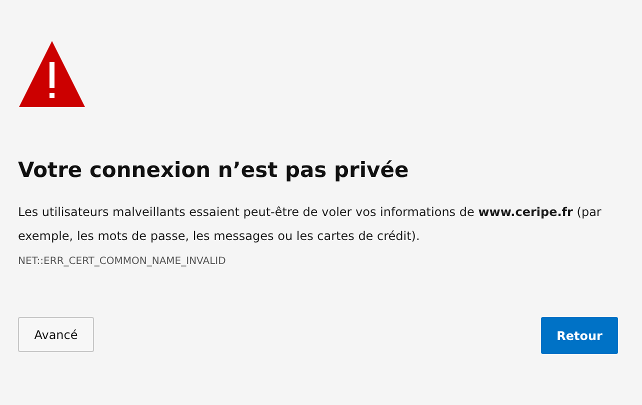  I want to click on back-button: Retour, so click(579, 335).